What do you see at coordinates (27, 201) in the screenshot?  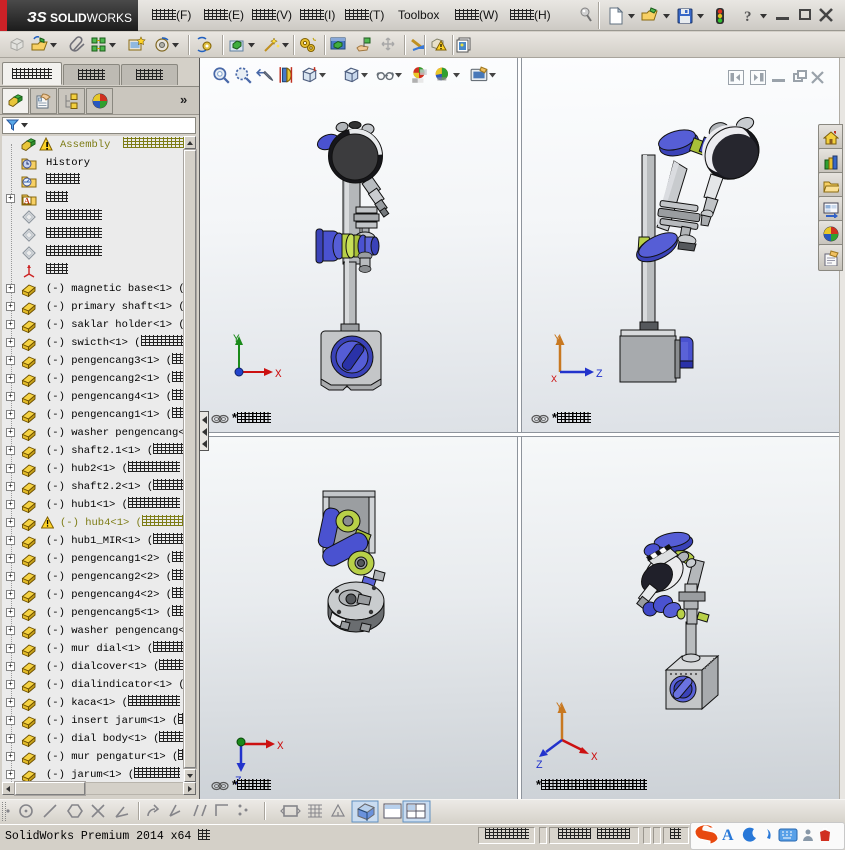 I see `svg-text: A` at bounding box center [27, 201].